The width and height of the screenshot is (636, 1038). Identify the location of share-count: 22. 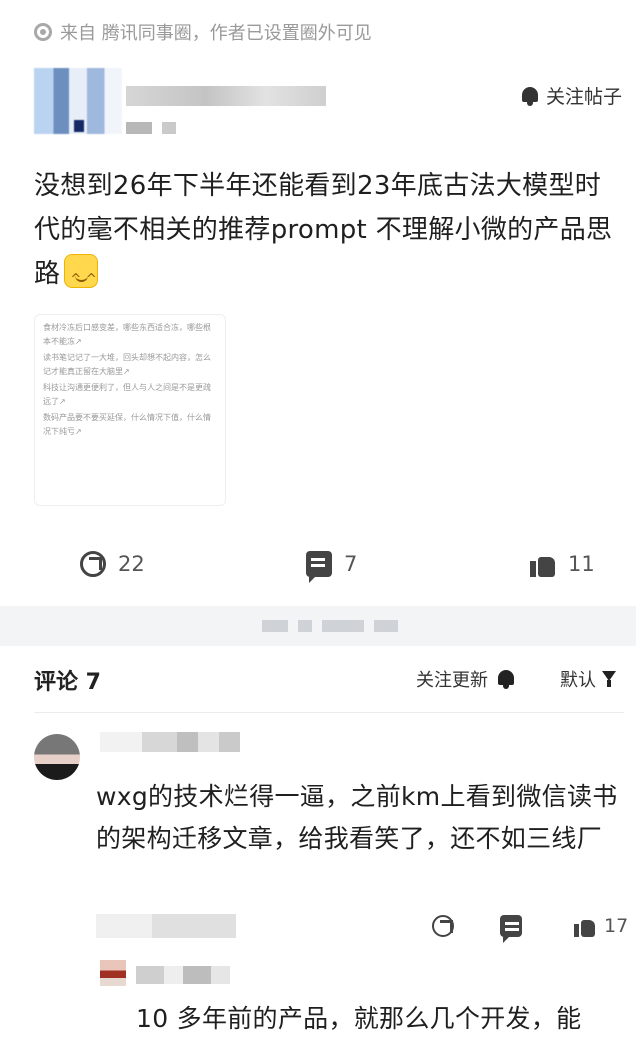
(131, 564).